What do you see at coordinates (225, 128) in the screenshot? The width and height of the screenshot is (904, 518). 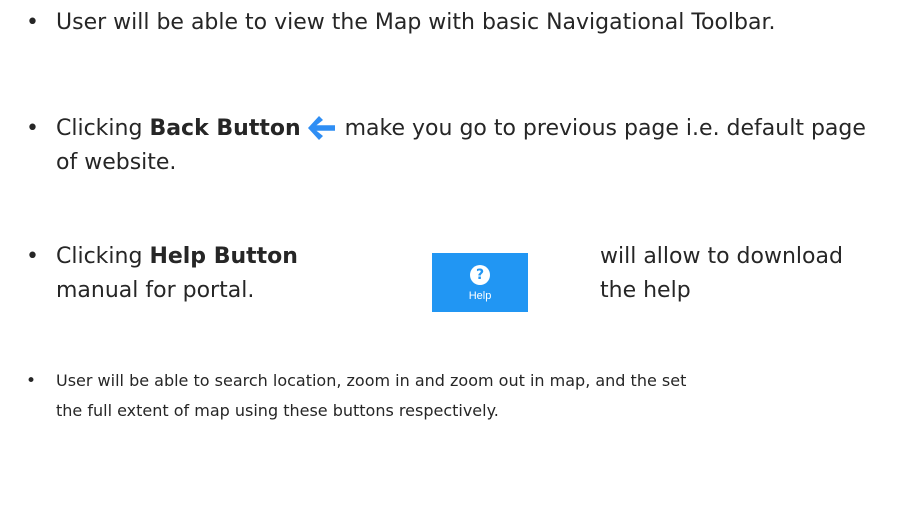 I see `back-button-label: Back Button` at bounding box center [225, 128].